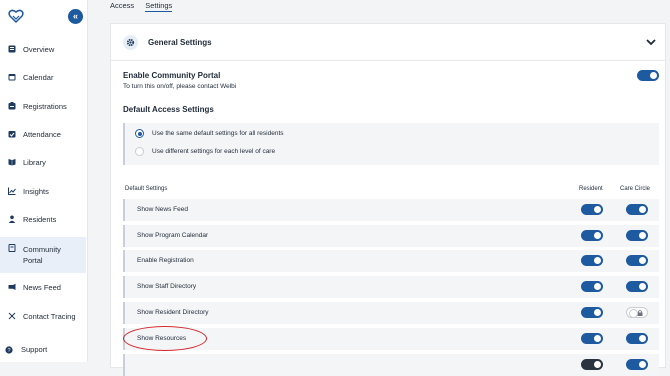 The image size is (670, 376). I want to click on setting-label: Show Program Calendar, so click(173, 235).